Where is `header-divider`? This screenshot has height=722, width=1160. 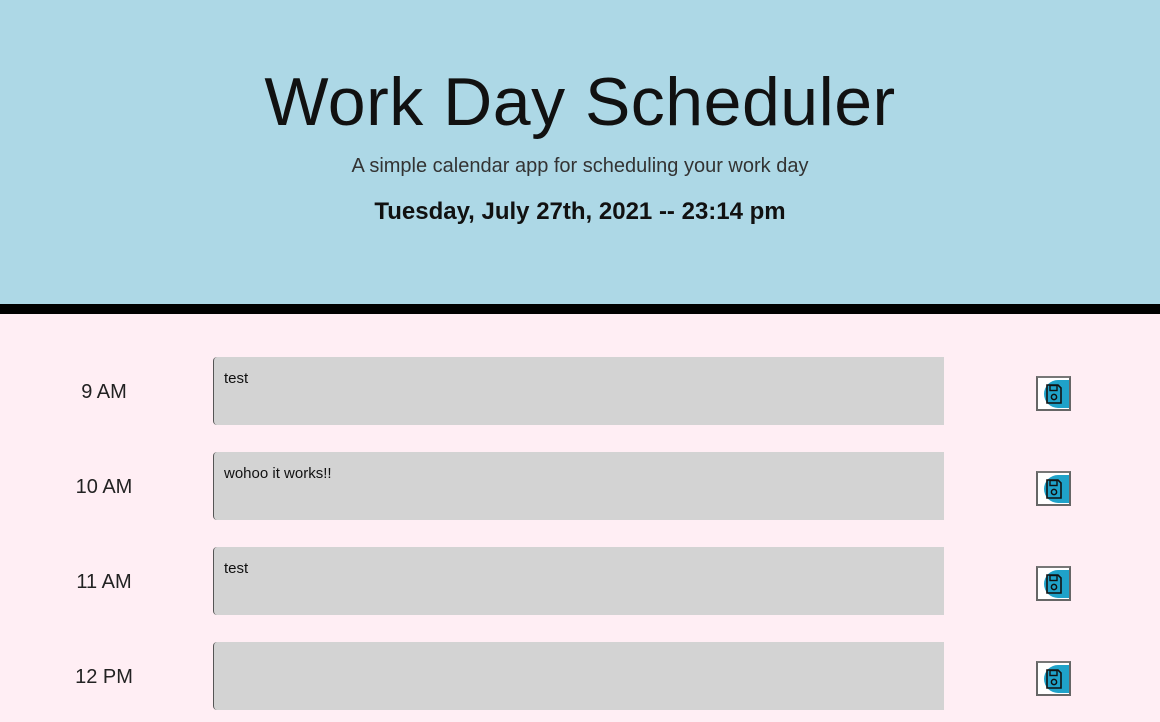 header-divider is located at coordinates (580, 309).